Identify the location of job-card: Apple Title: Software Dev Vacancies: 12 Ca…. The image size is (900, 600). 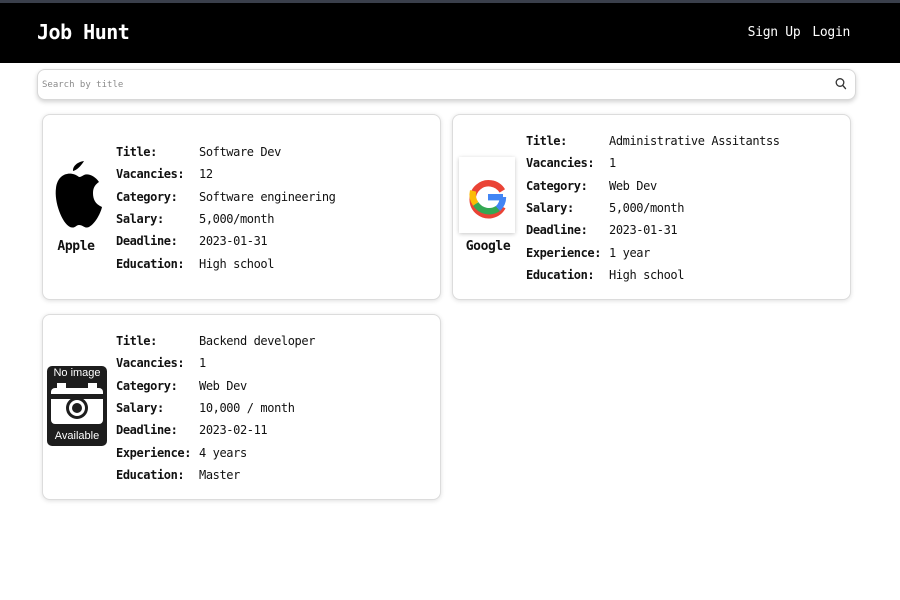
(241, 207).